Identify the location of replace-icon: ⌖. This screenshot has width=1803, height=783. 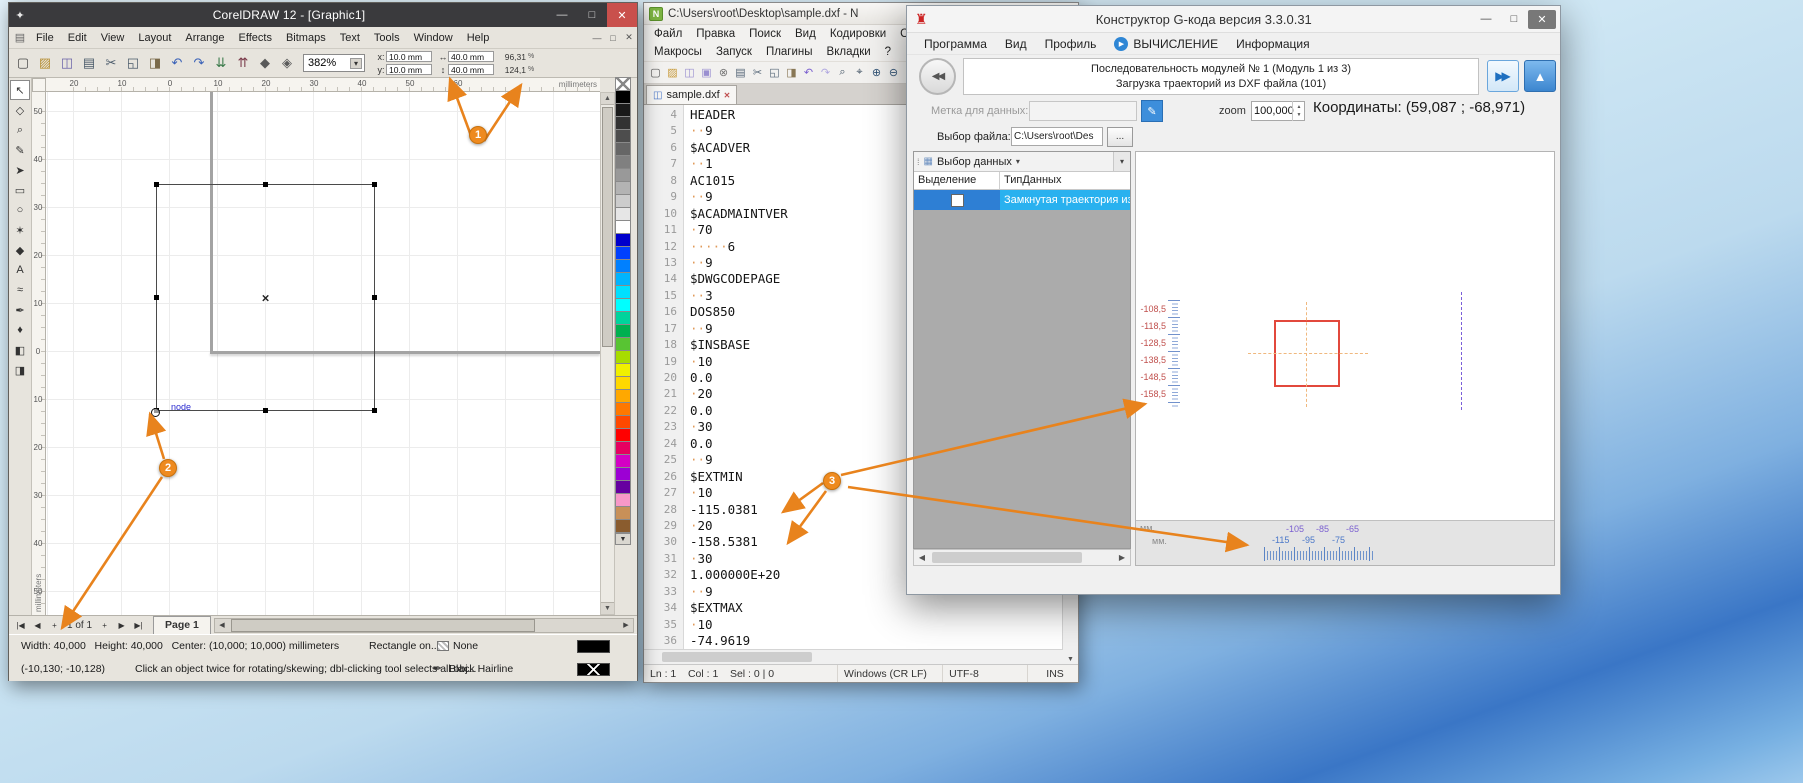
(859, 72).